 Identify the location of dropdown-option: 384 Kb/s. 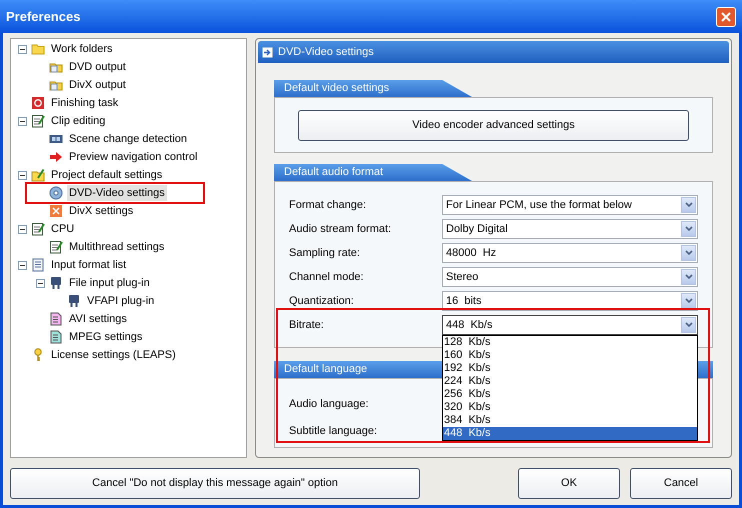
(570, 420).